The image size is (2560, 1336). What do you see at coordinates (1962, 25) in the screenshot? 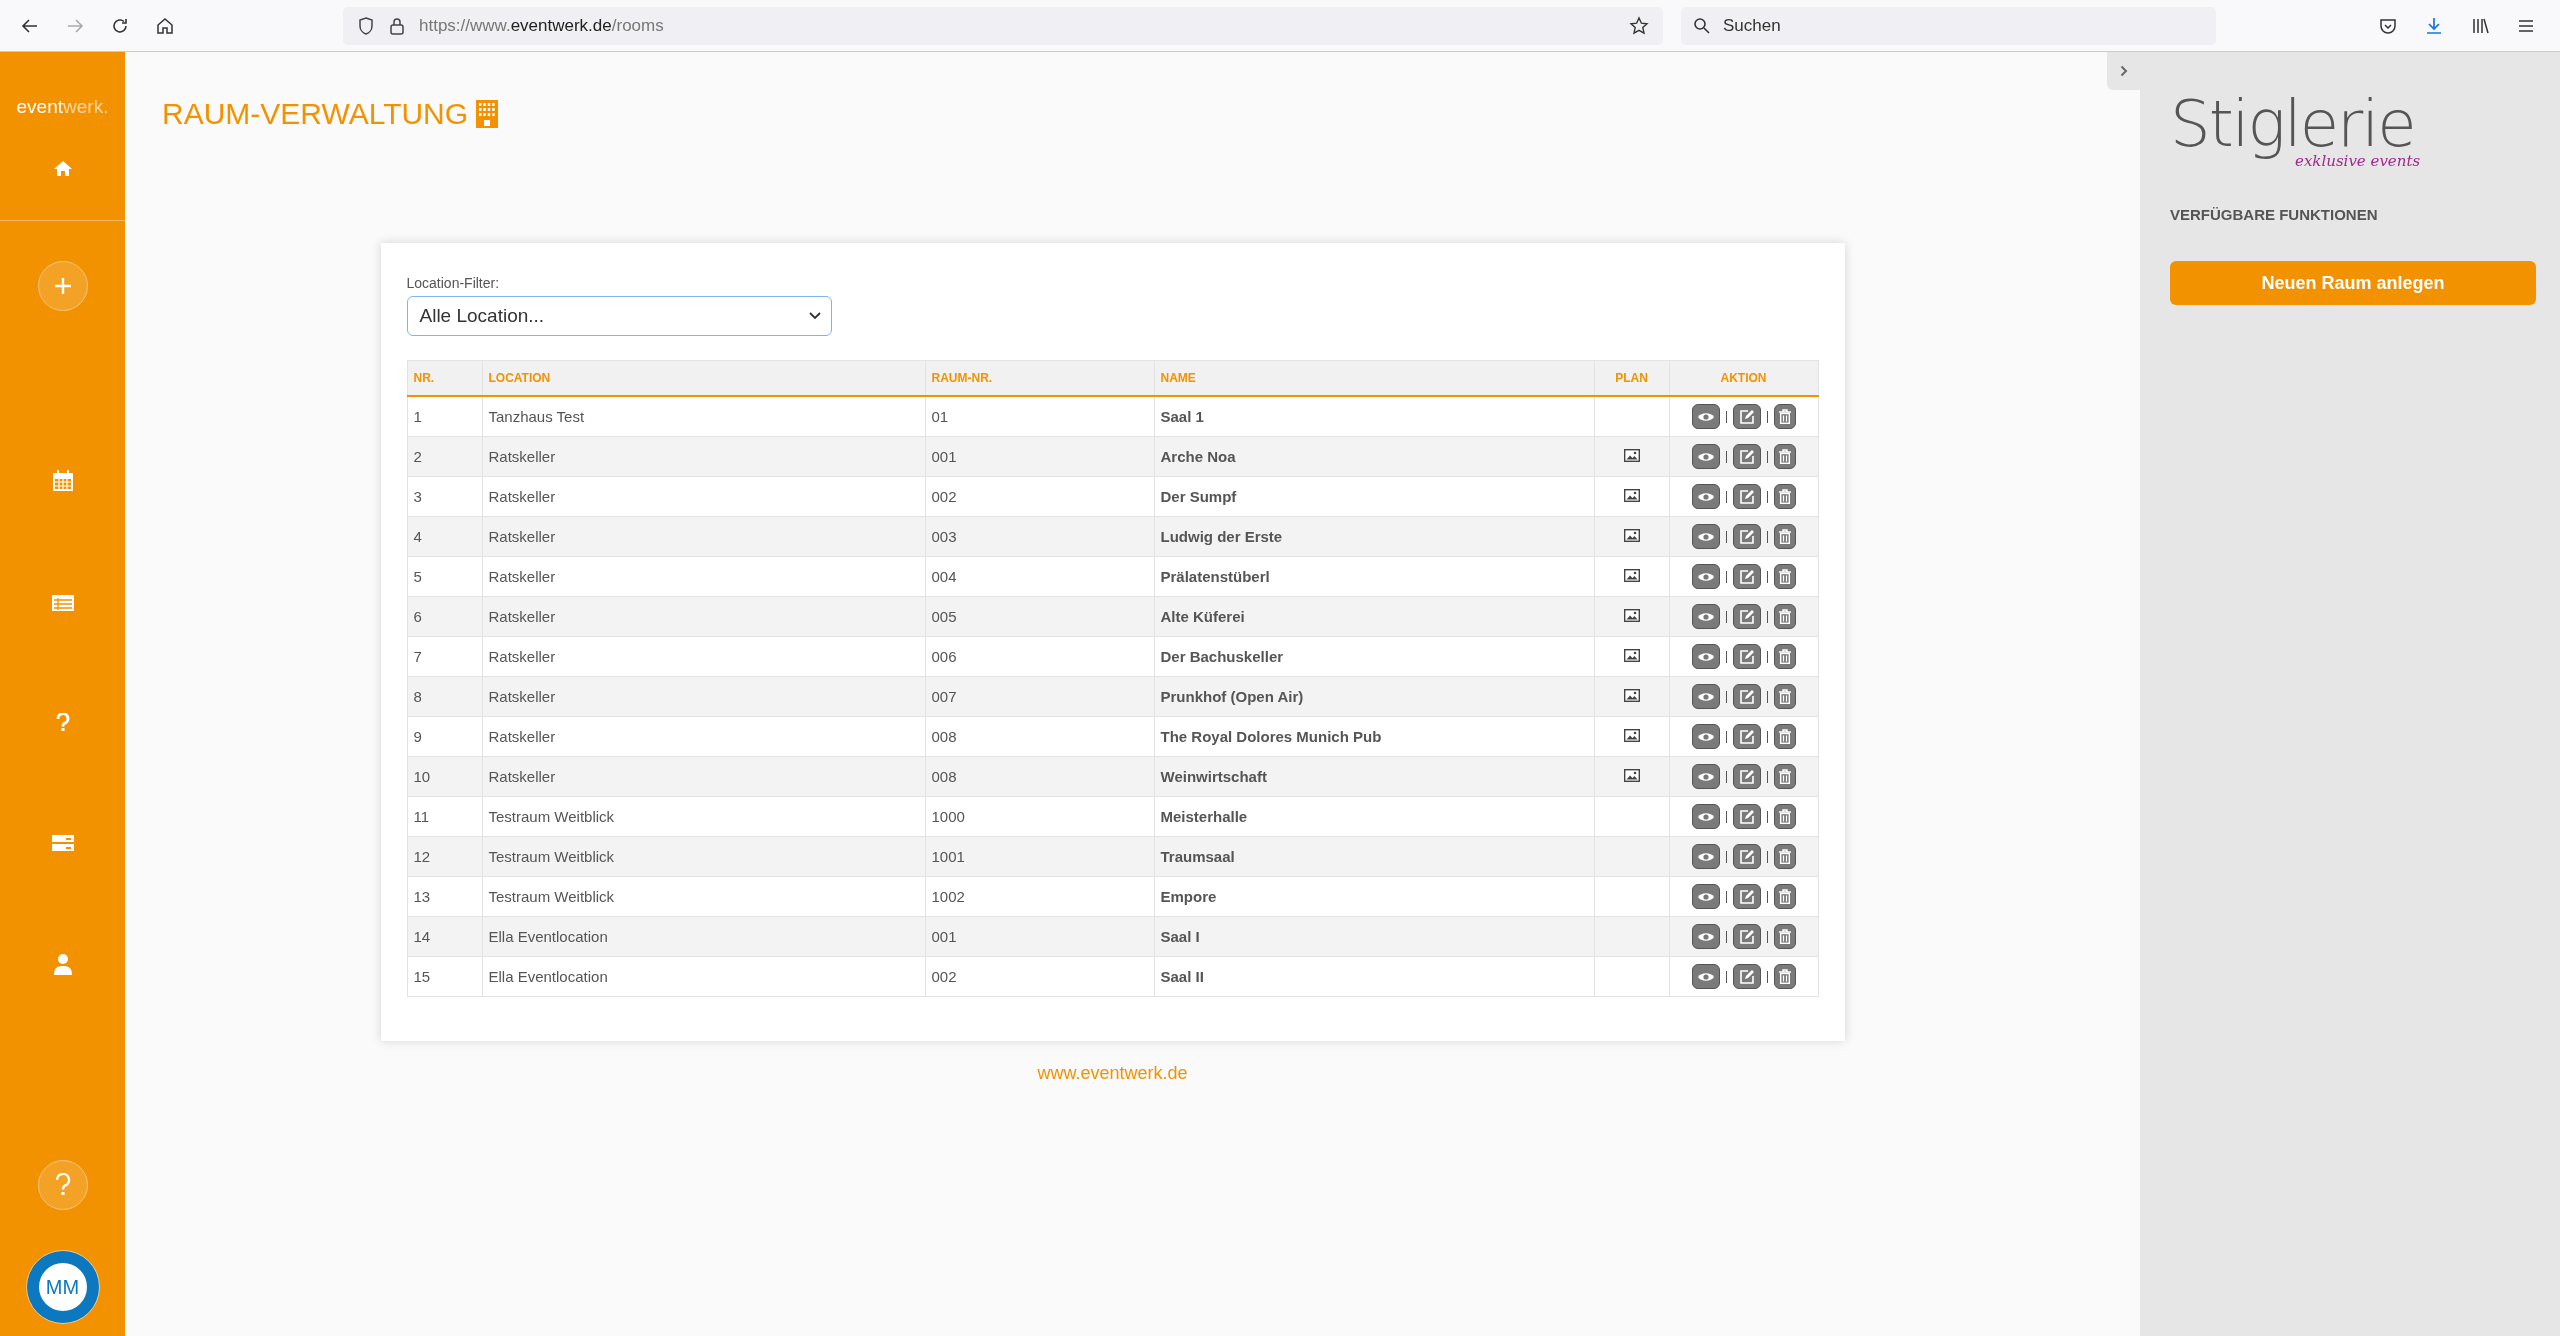
I see `search-input: Suchen` at bounding box center [1962, 25].